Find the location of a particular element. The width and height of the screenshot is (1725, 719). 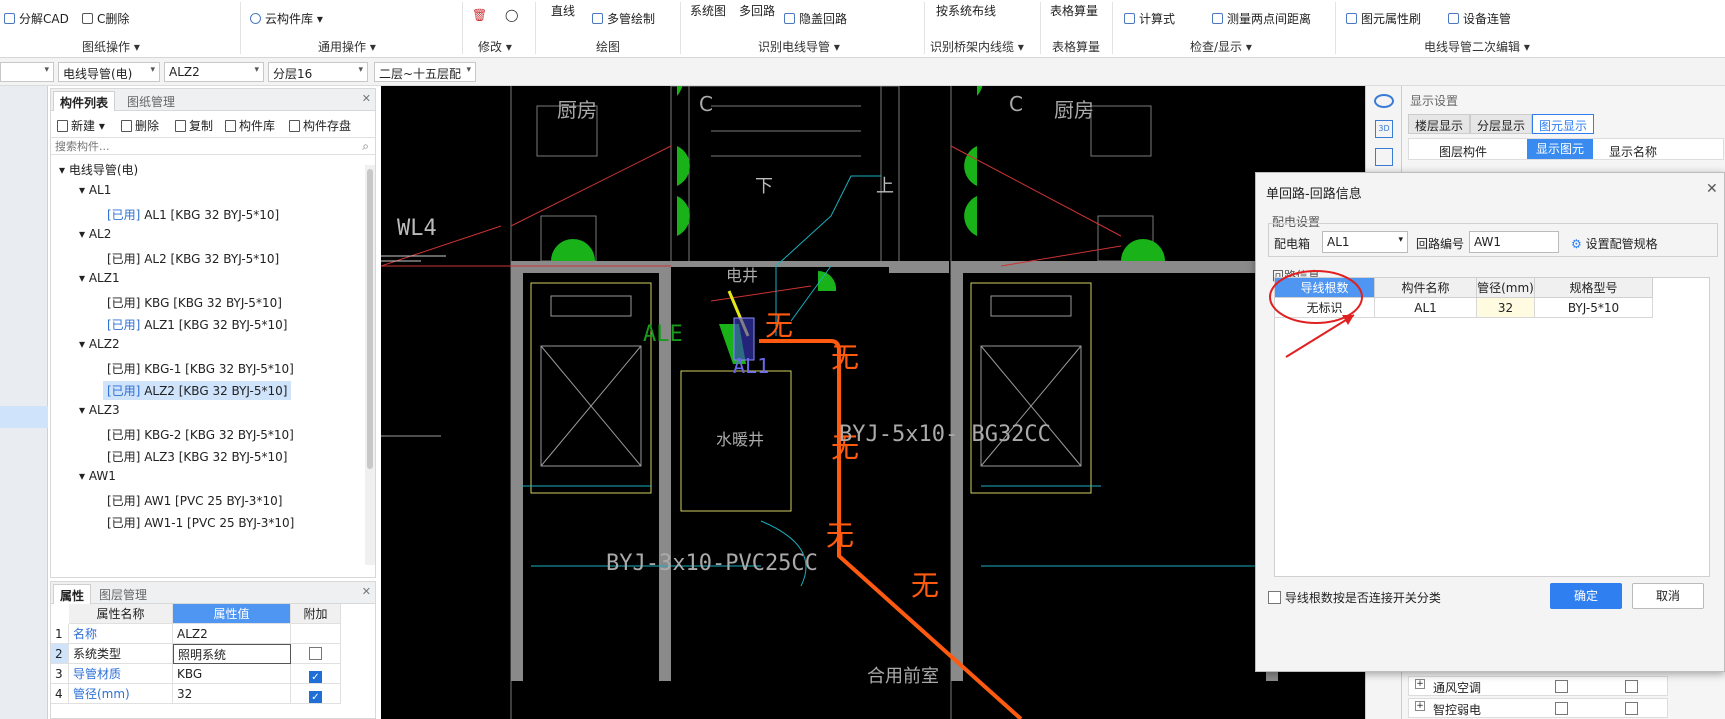

by-system-wiring-button: 按系统布线 is located at coordinates (966, 10).